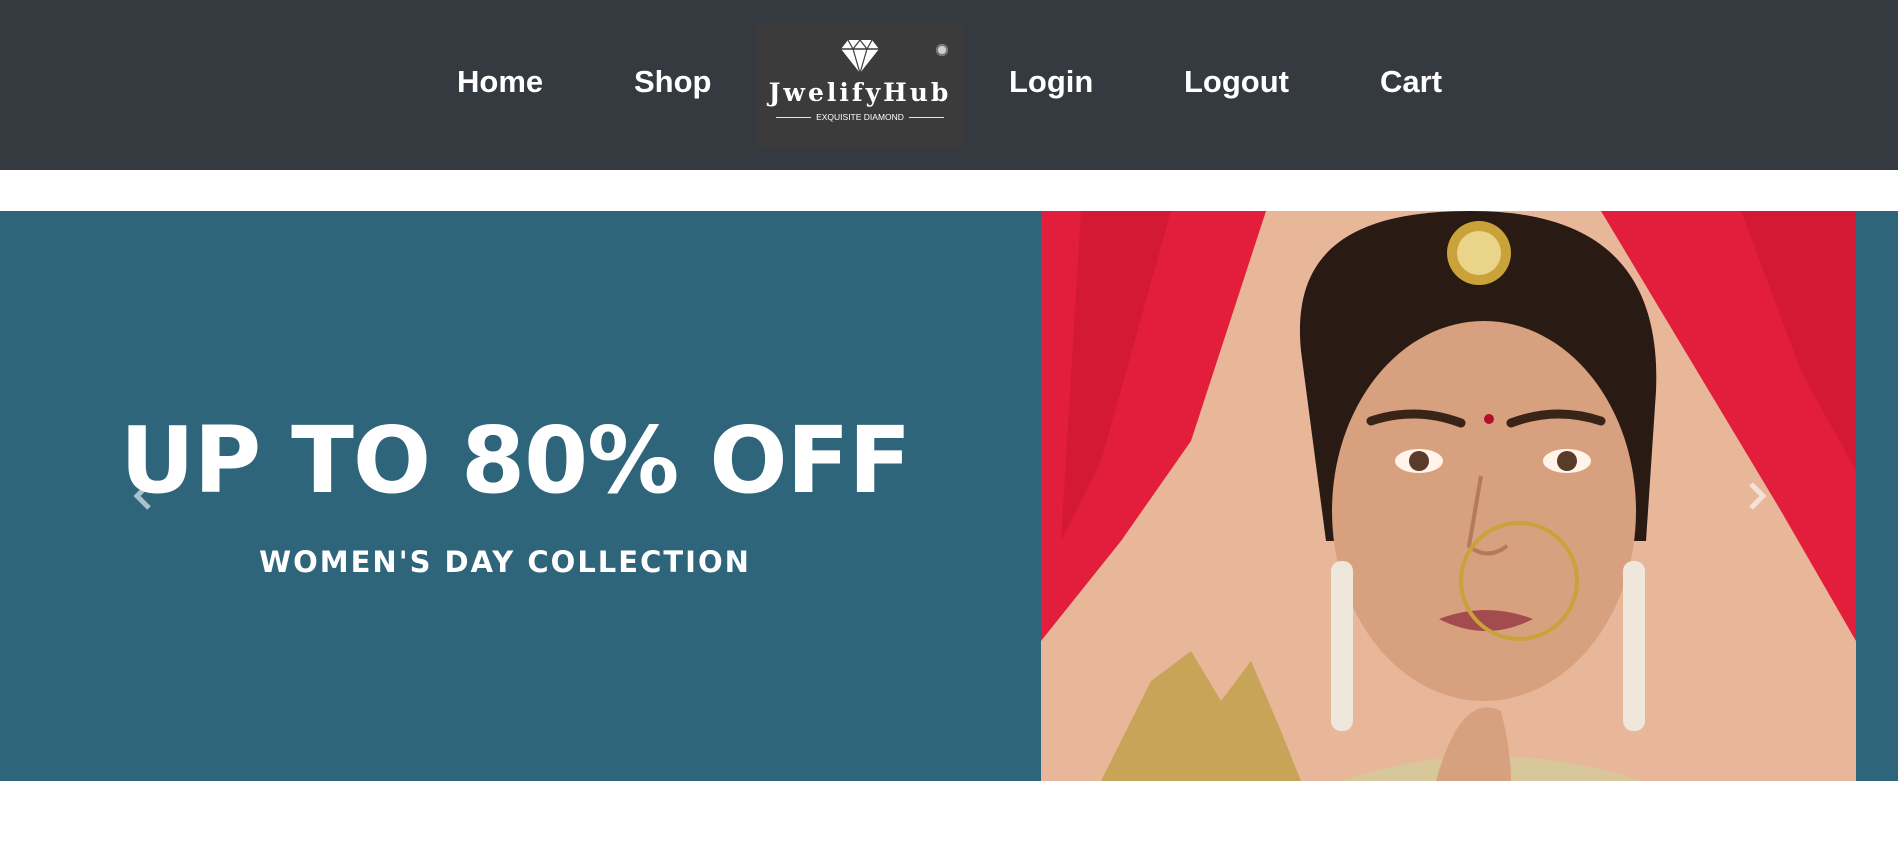 The width and height of the screenshot is (1898, 860). I want to click on chevron-right-icon, so click(1758, 496).